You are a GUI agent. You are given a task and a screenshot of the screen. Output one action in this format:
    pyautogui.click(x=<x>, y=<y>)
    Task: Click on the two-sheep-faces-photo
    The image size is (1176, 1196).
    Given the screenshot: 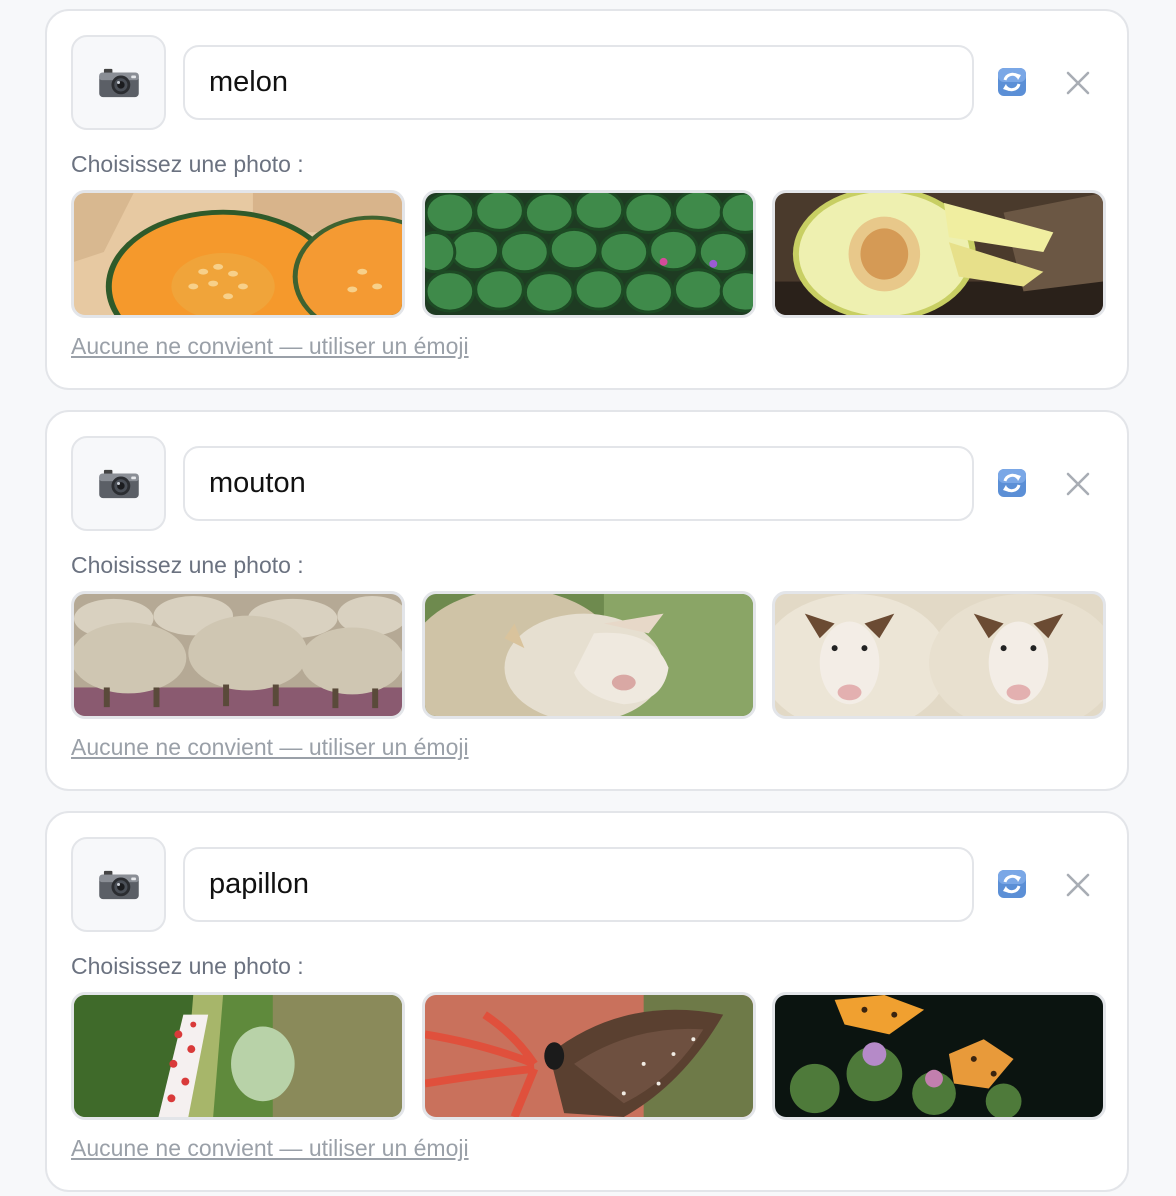 What is the action you would take?
    pyautogui.click(x=939, y=655)
    